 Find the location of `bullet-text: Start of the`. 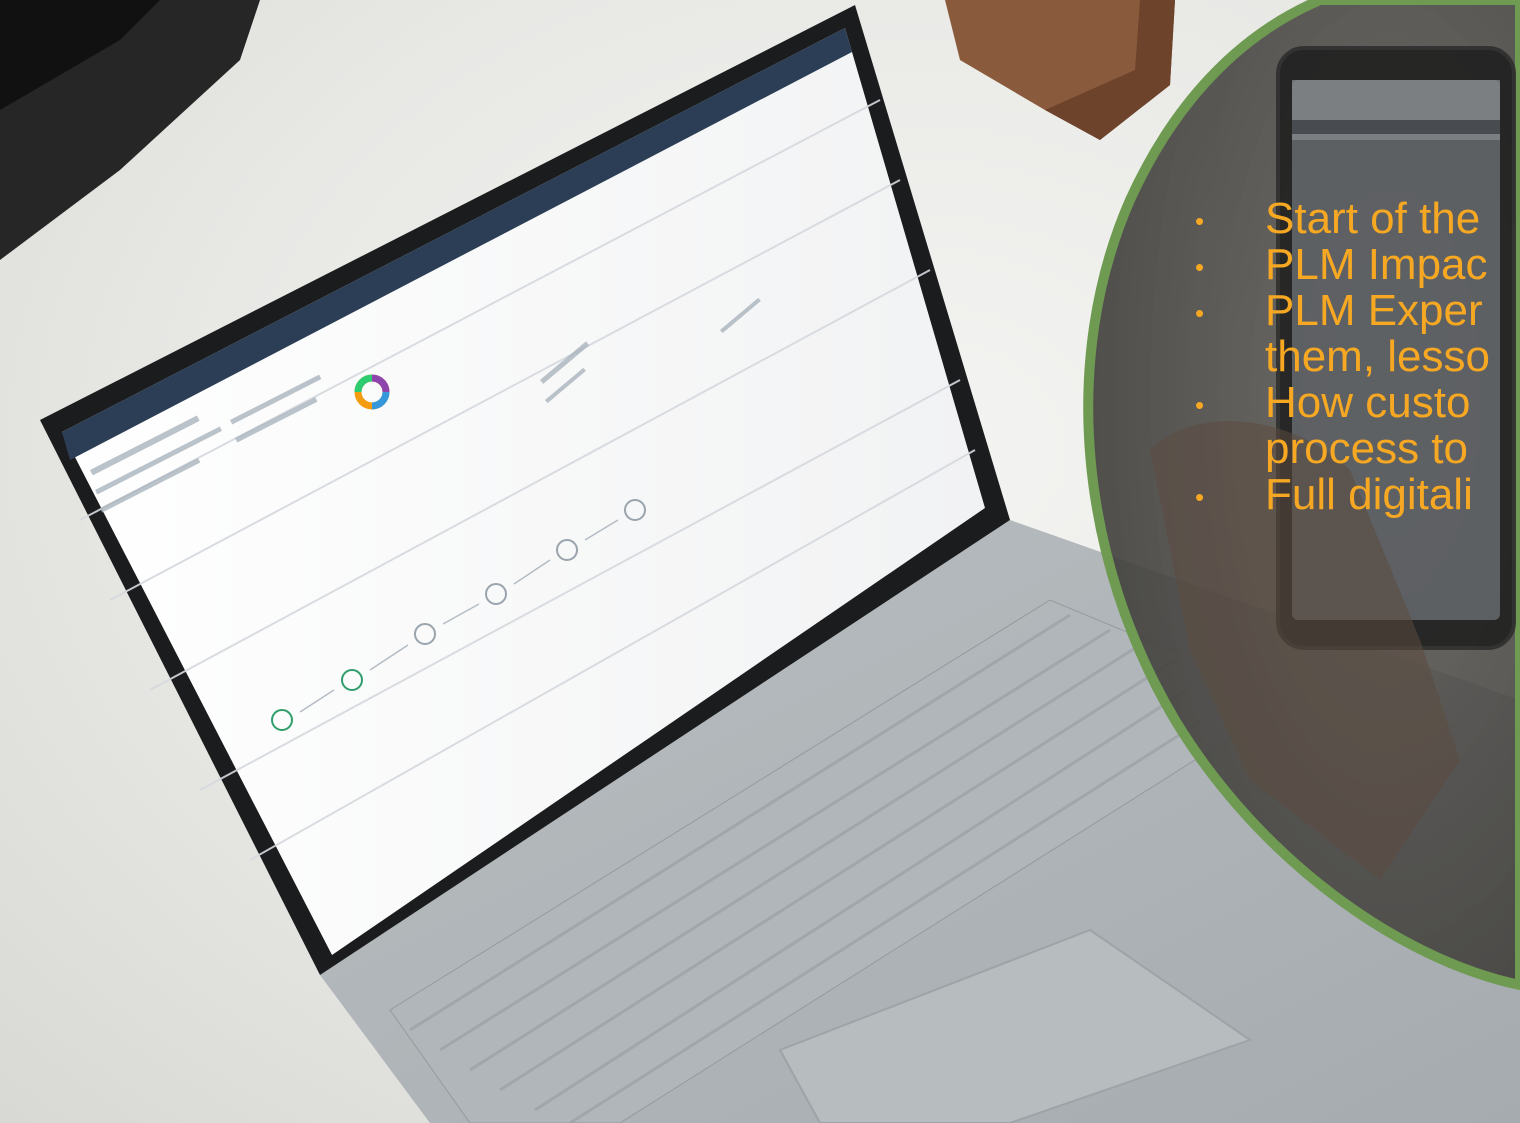

bullet-text: Start of the is located at coordinates (1373, 218).